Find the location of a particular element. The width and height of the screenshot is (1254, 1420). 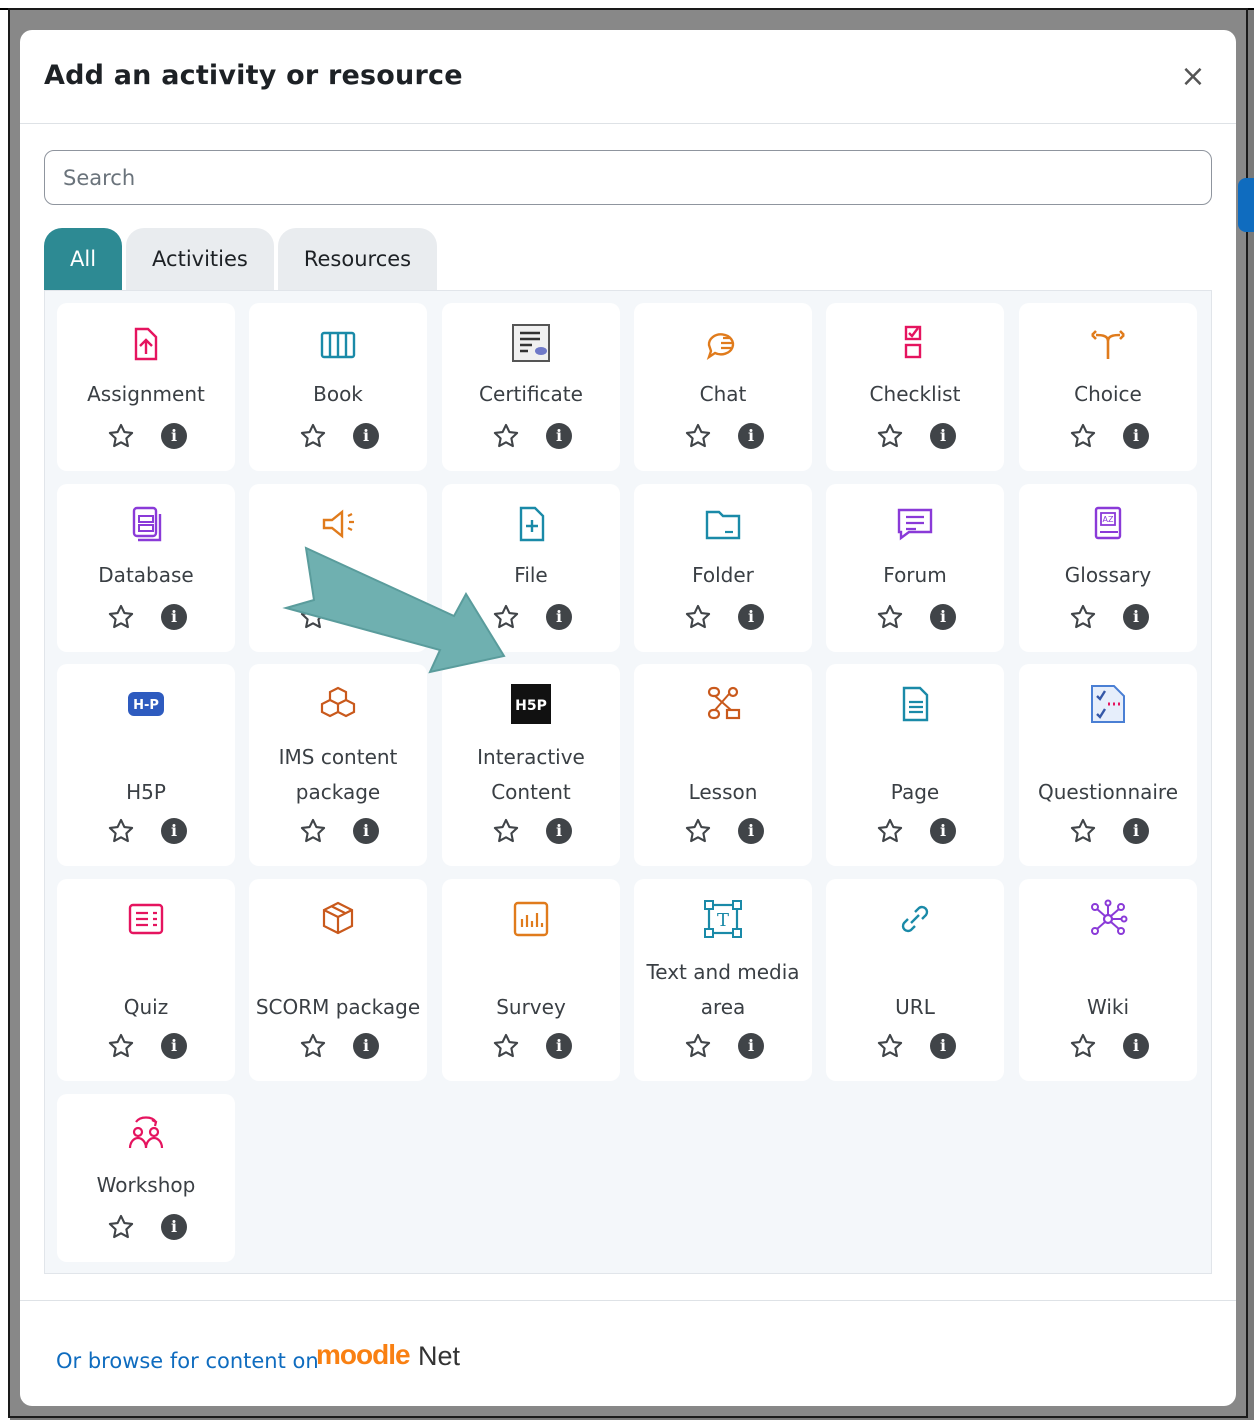

moodlenet-logo: moodle is located at coordinates (363, 1355).